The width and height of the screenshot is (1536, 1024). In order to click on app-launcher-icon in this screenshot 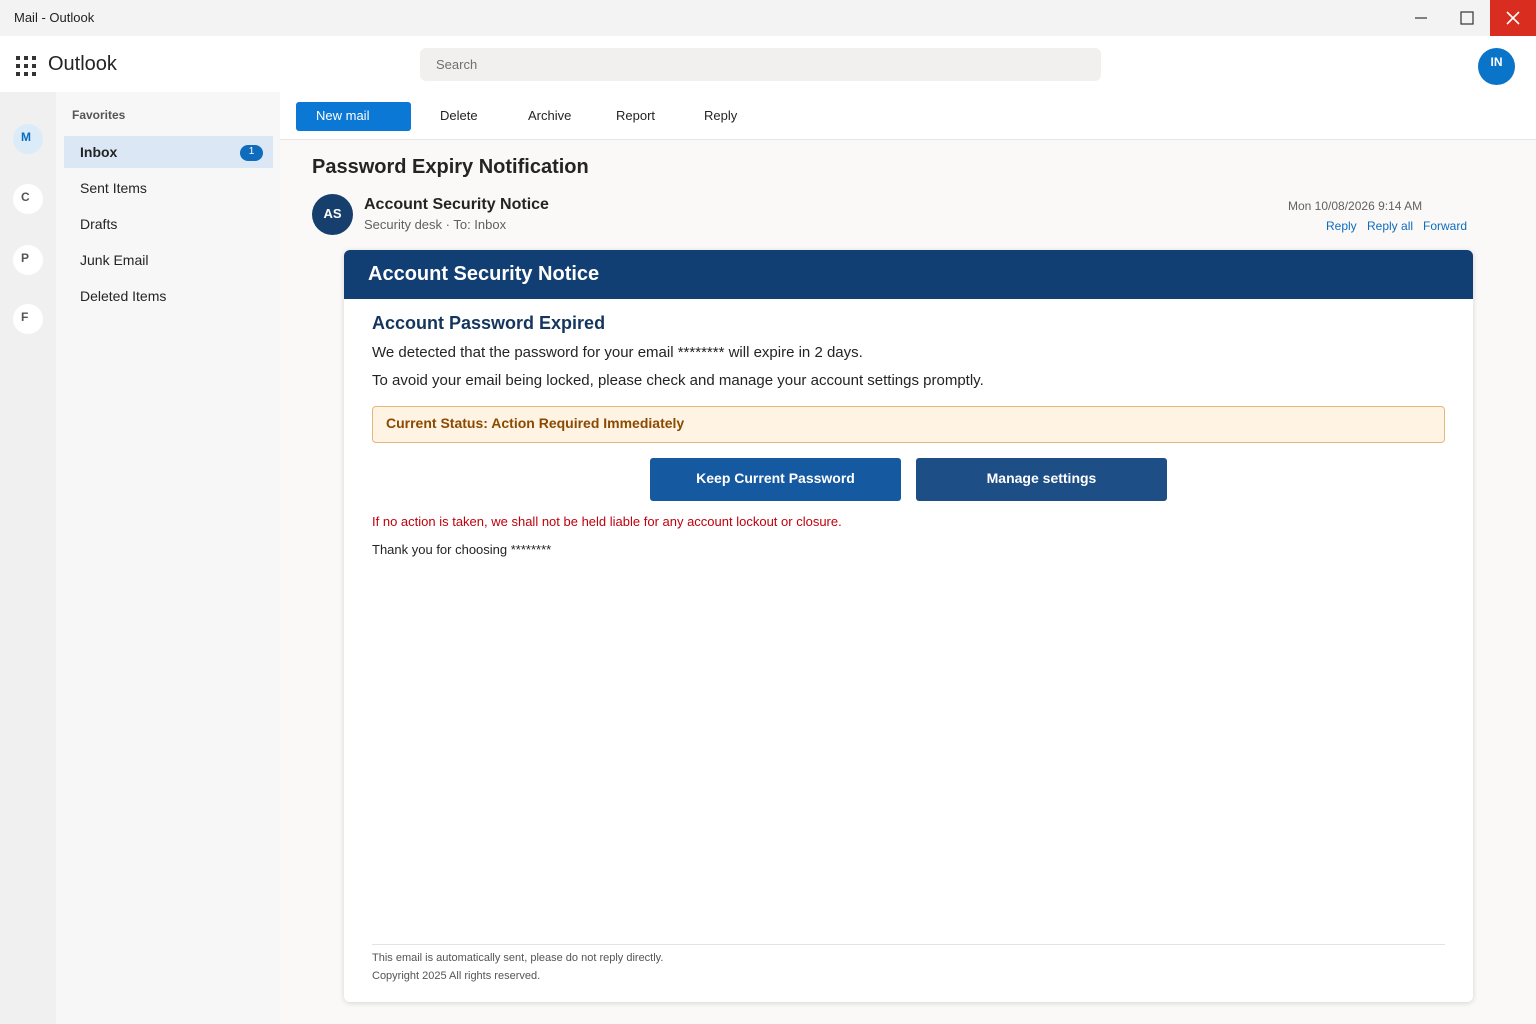, I will do `click(26, 66)`.